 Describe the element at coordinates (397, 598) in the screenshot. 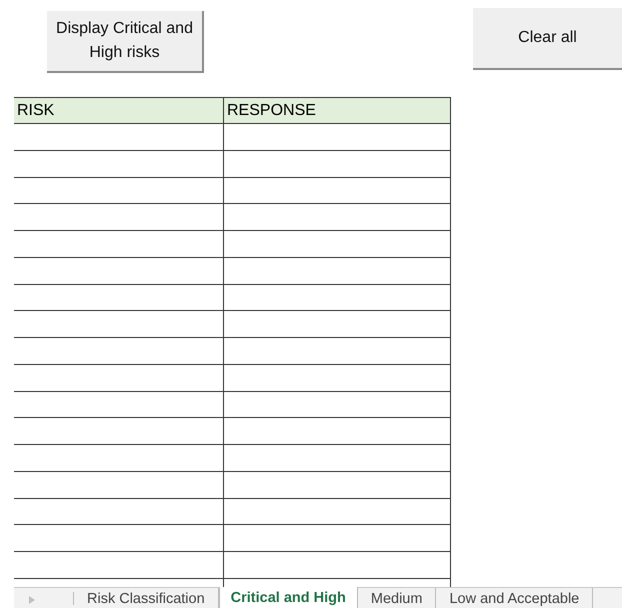

I see `sheet-tab: Medium` at that location.